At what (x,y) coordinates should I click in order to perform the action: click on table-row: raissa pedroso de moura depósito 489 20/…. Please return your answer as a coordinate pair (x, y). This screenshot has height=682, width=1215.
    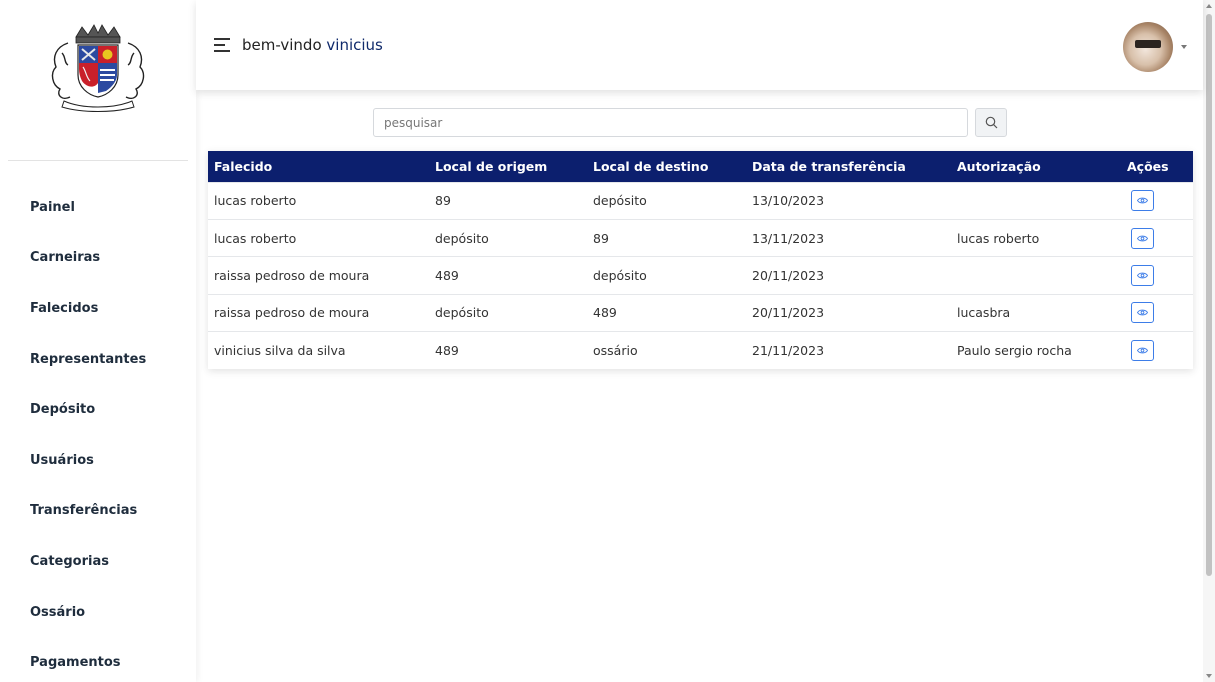
    Looking at the image, I should click on (700, 312).